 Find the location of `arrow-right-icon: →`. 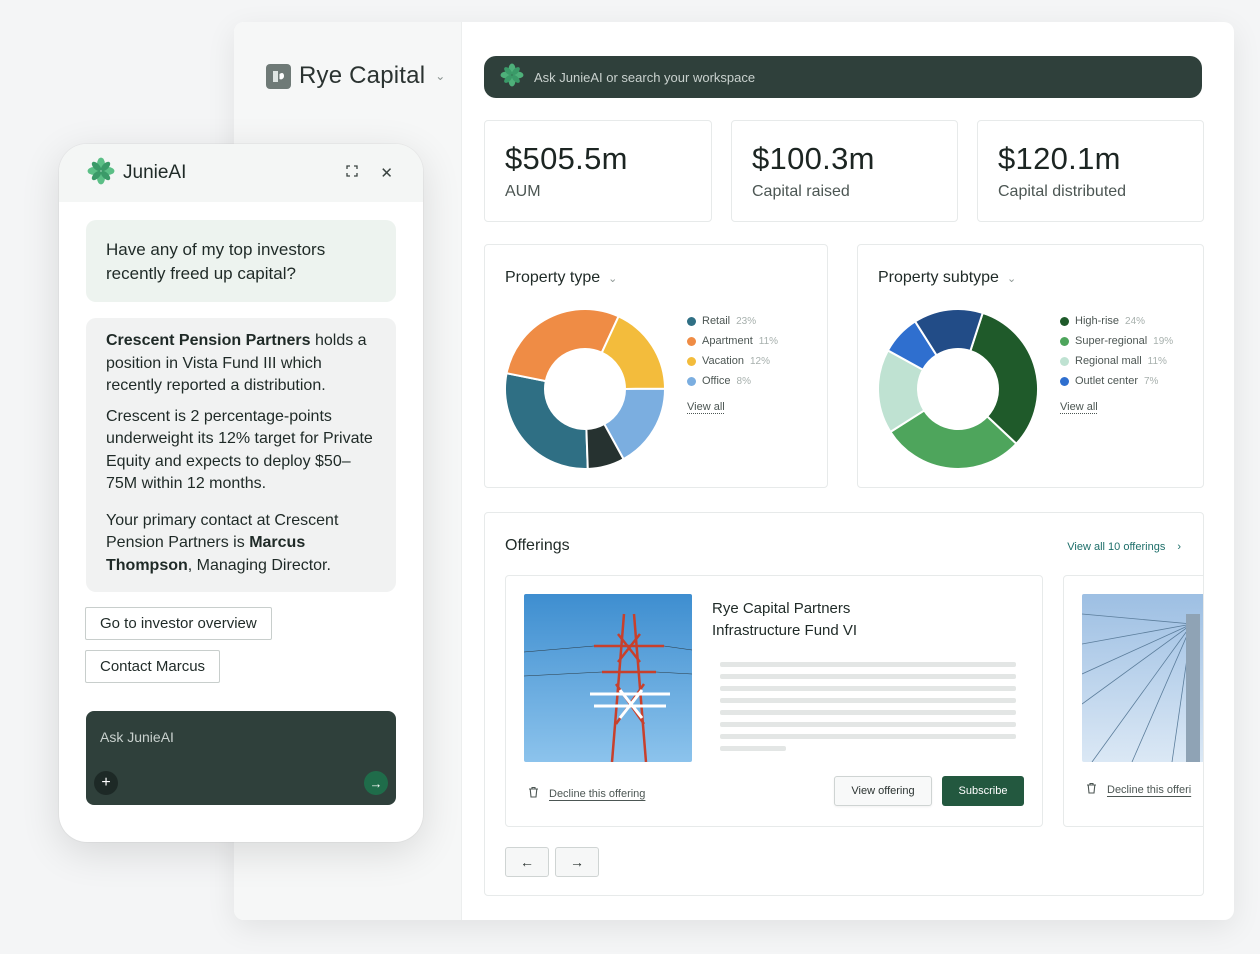

arrow-right-icon: → is located at coordinates (577, 862).